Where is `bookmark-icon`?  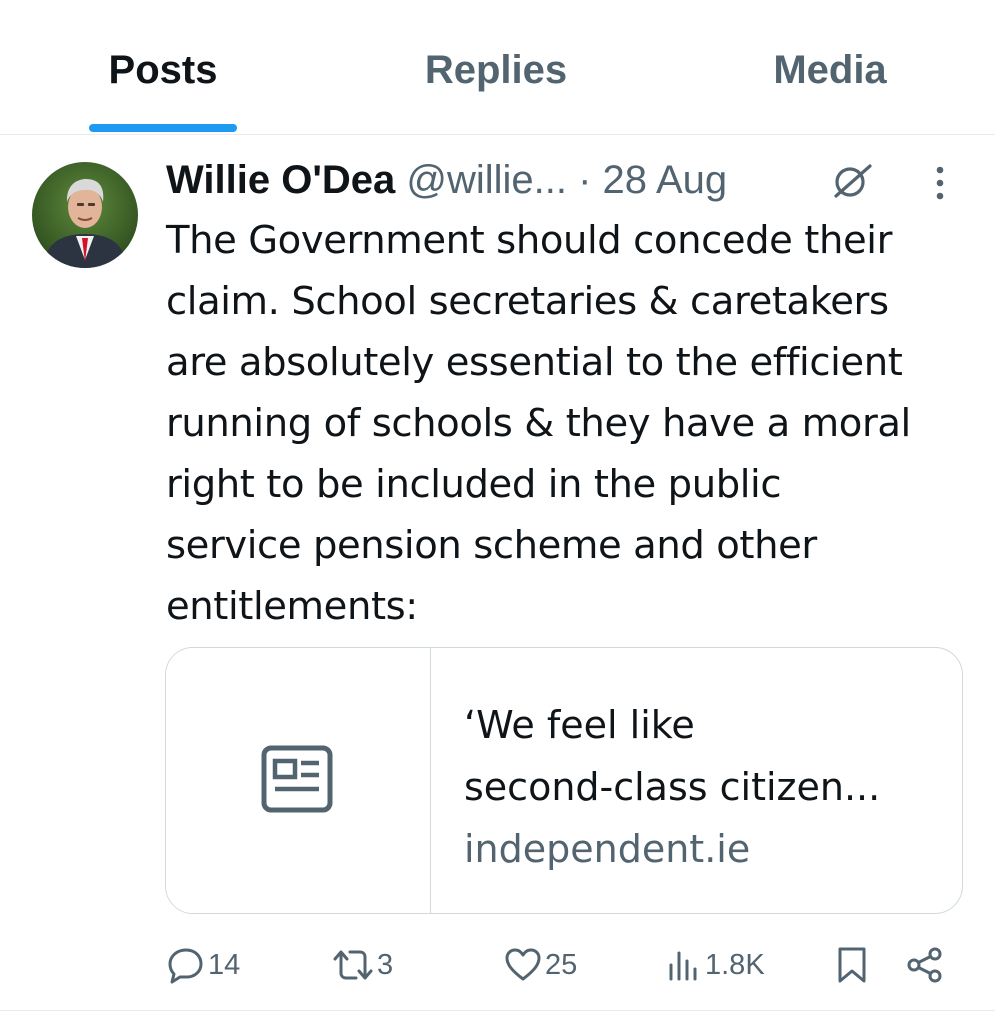
bookmark-icon is located at coordinates (852, 965).